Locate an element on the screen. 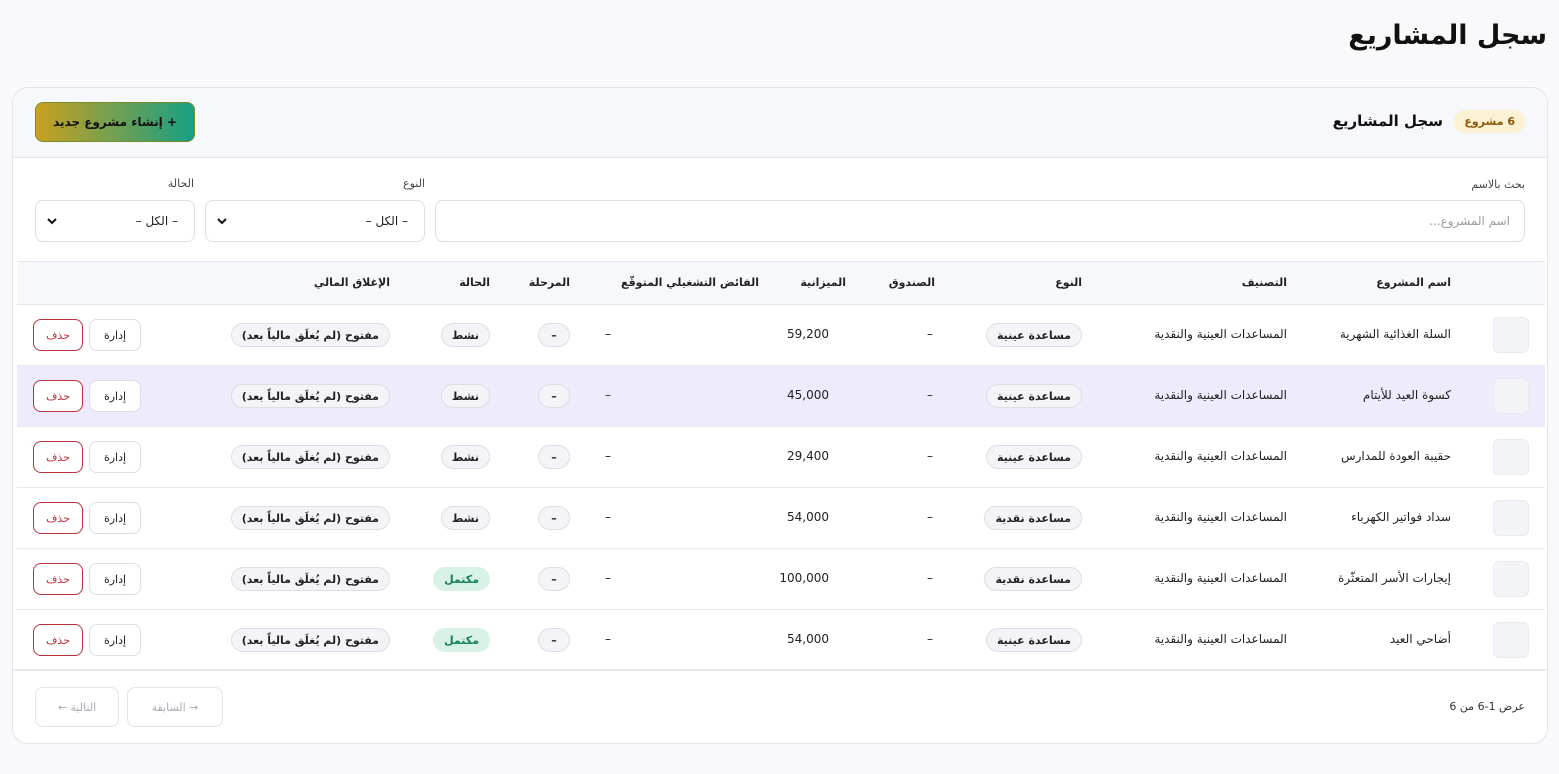 The width and height of the screenshot is (1559, 774). col-type: النوع is located at coordinates (1068, 282).